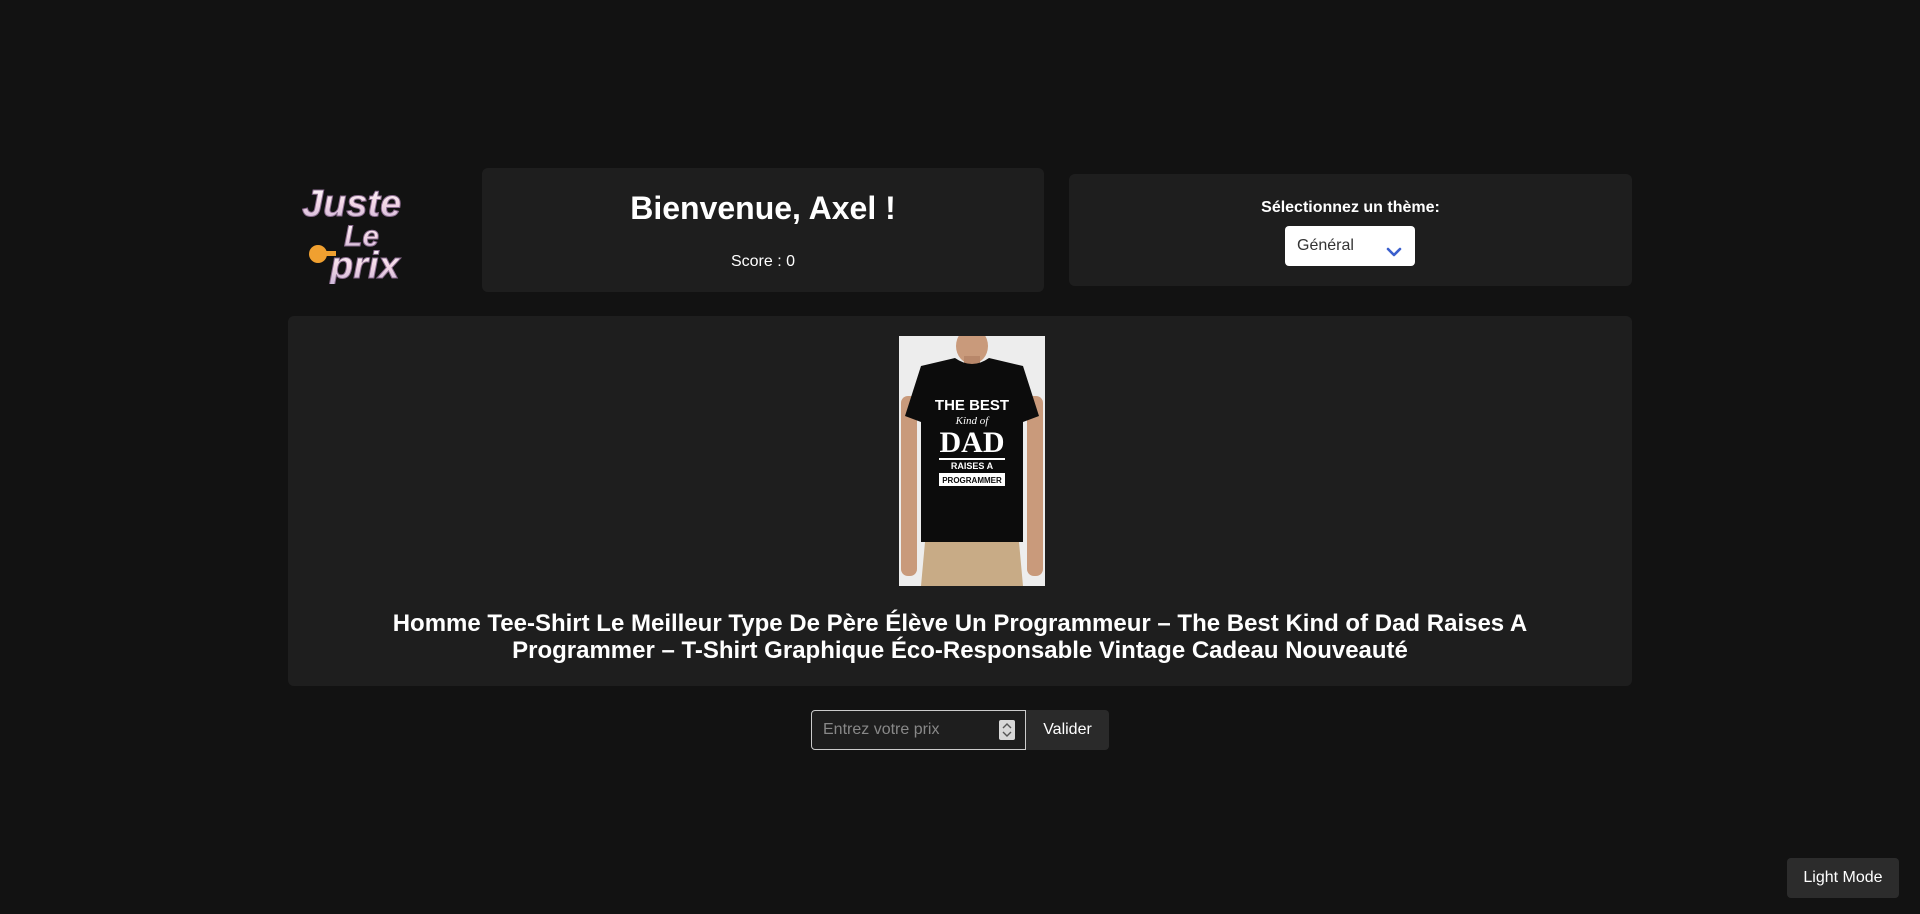 The width and height of the screenshot is (1920, 914). What do you see at coordinates (763, 230) in the screenshot?
I see `welcome-card: Bienvenue, Axel ! Score : 0` at bounding box center [763, 230].